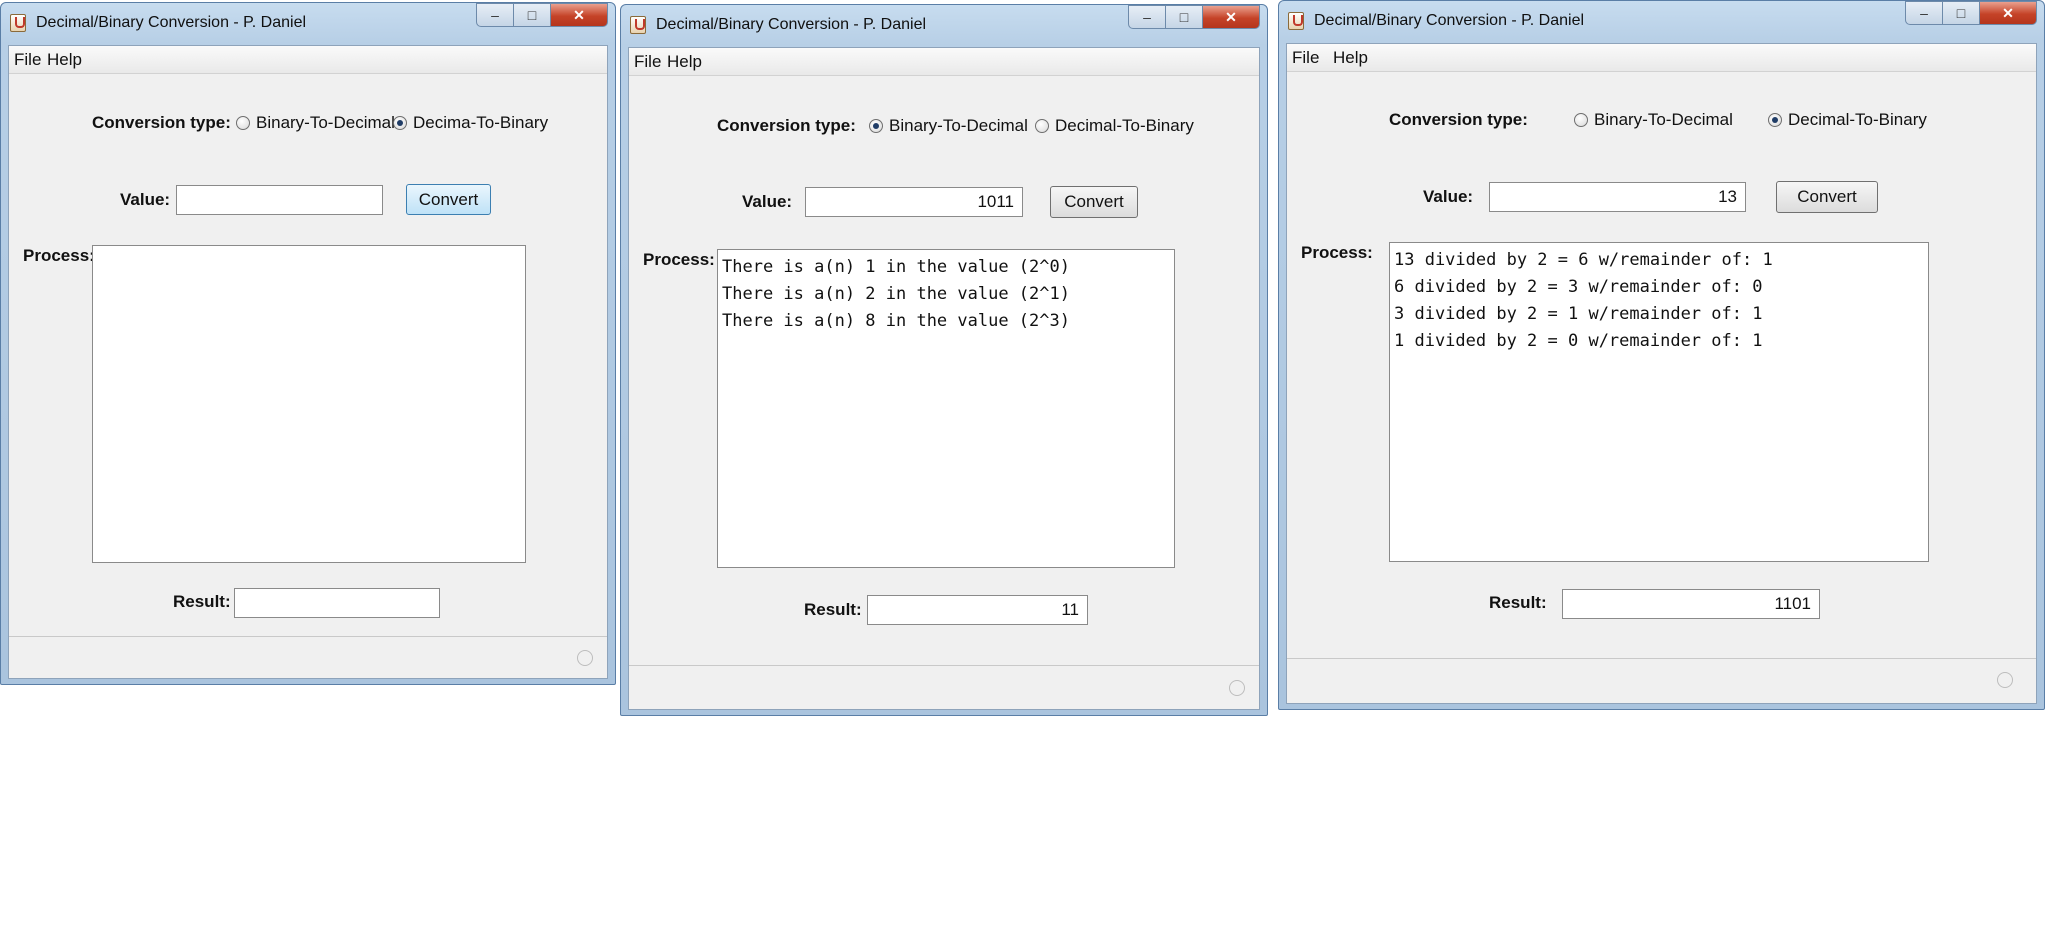 The image size is (2046, 939). I want to click on radio-label: Decima-To-Binary, so click(481, 122).